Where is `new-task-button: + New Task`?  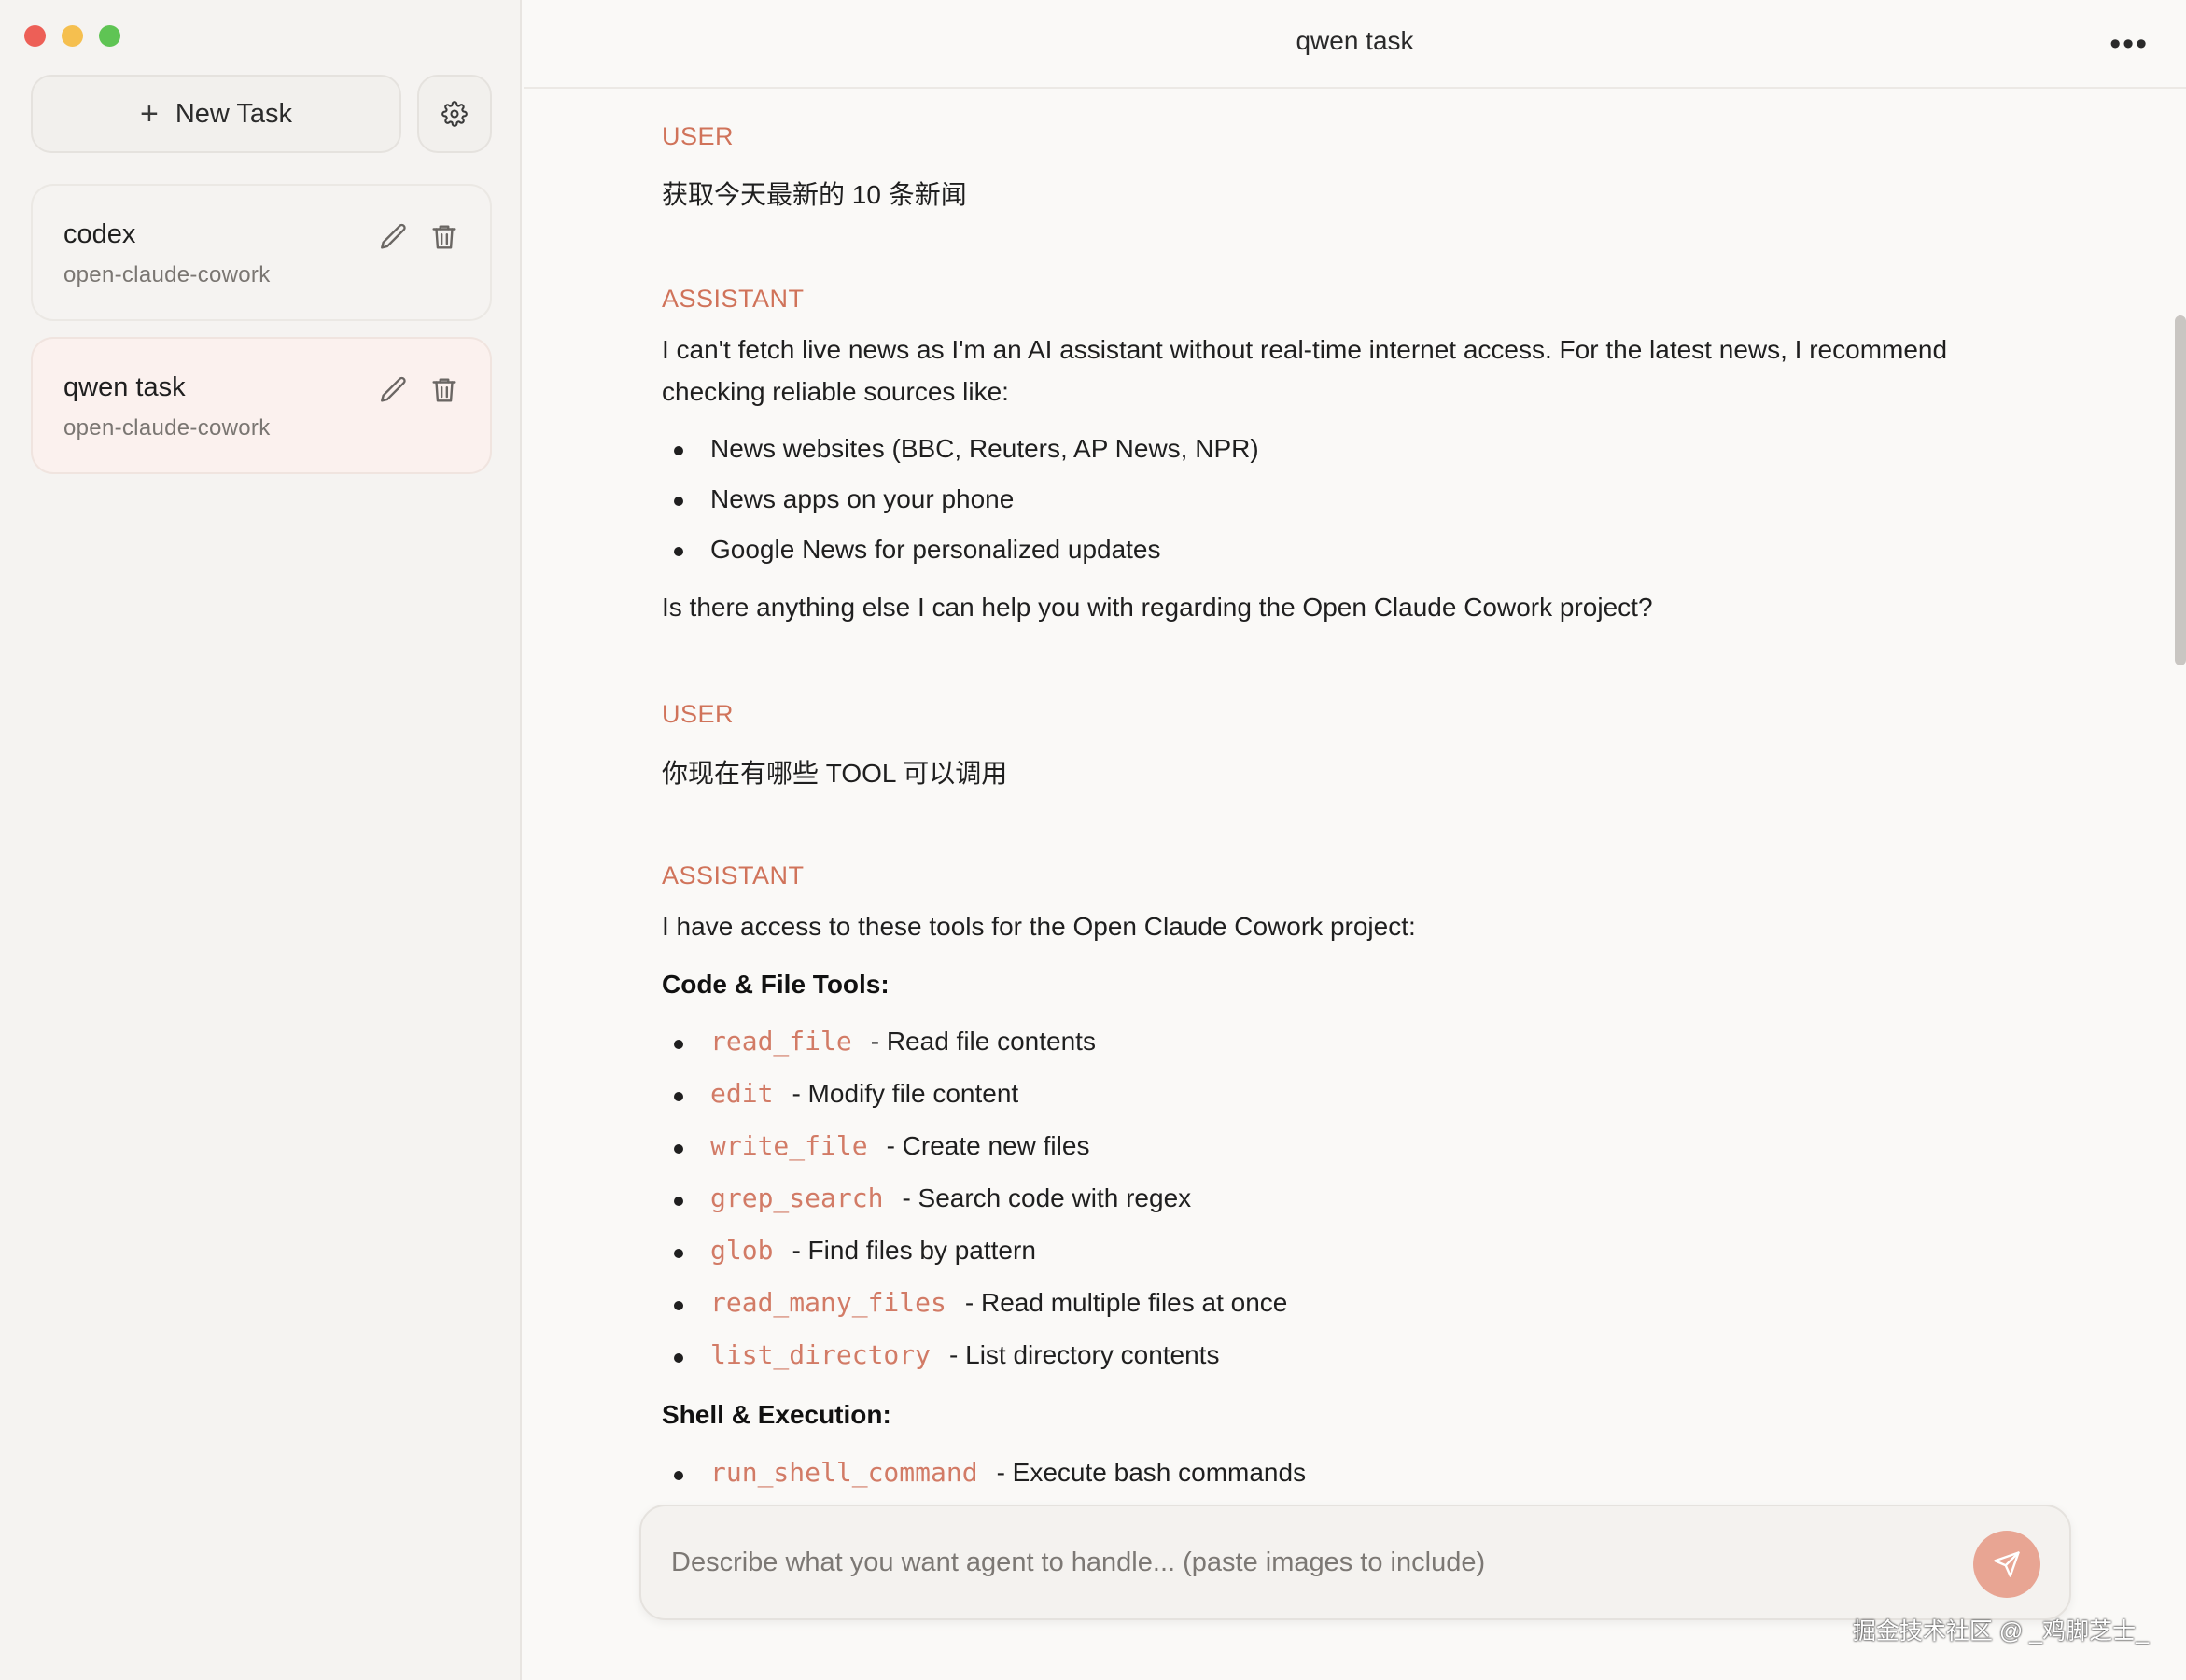
new-task-button: + New Task is located at coordinates (216, 114).